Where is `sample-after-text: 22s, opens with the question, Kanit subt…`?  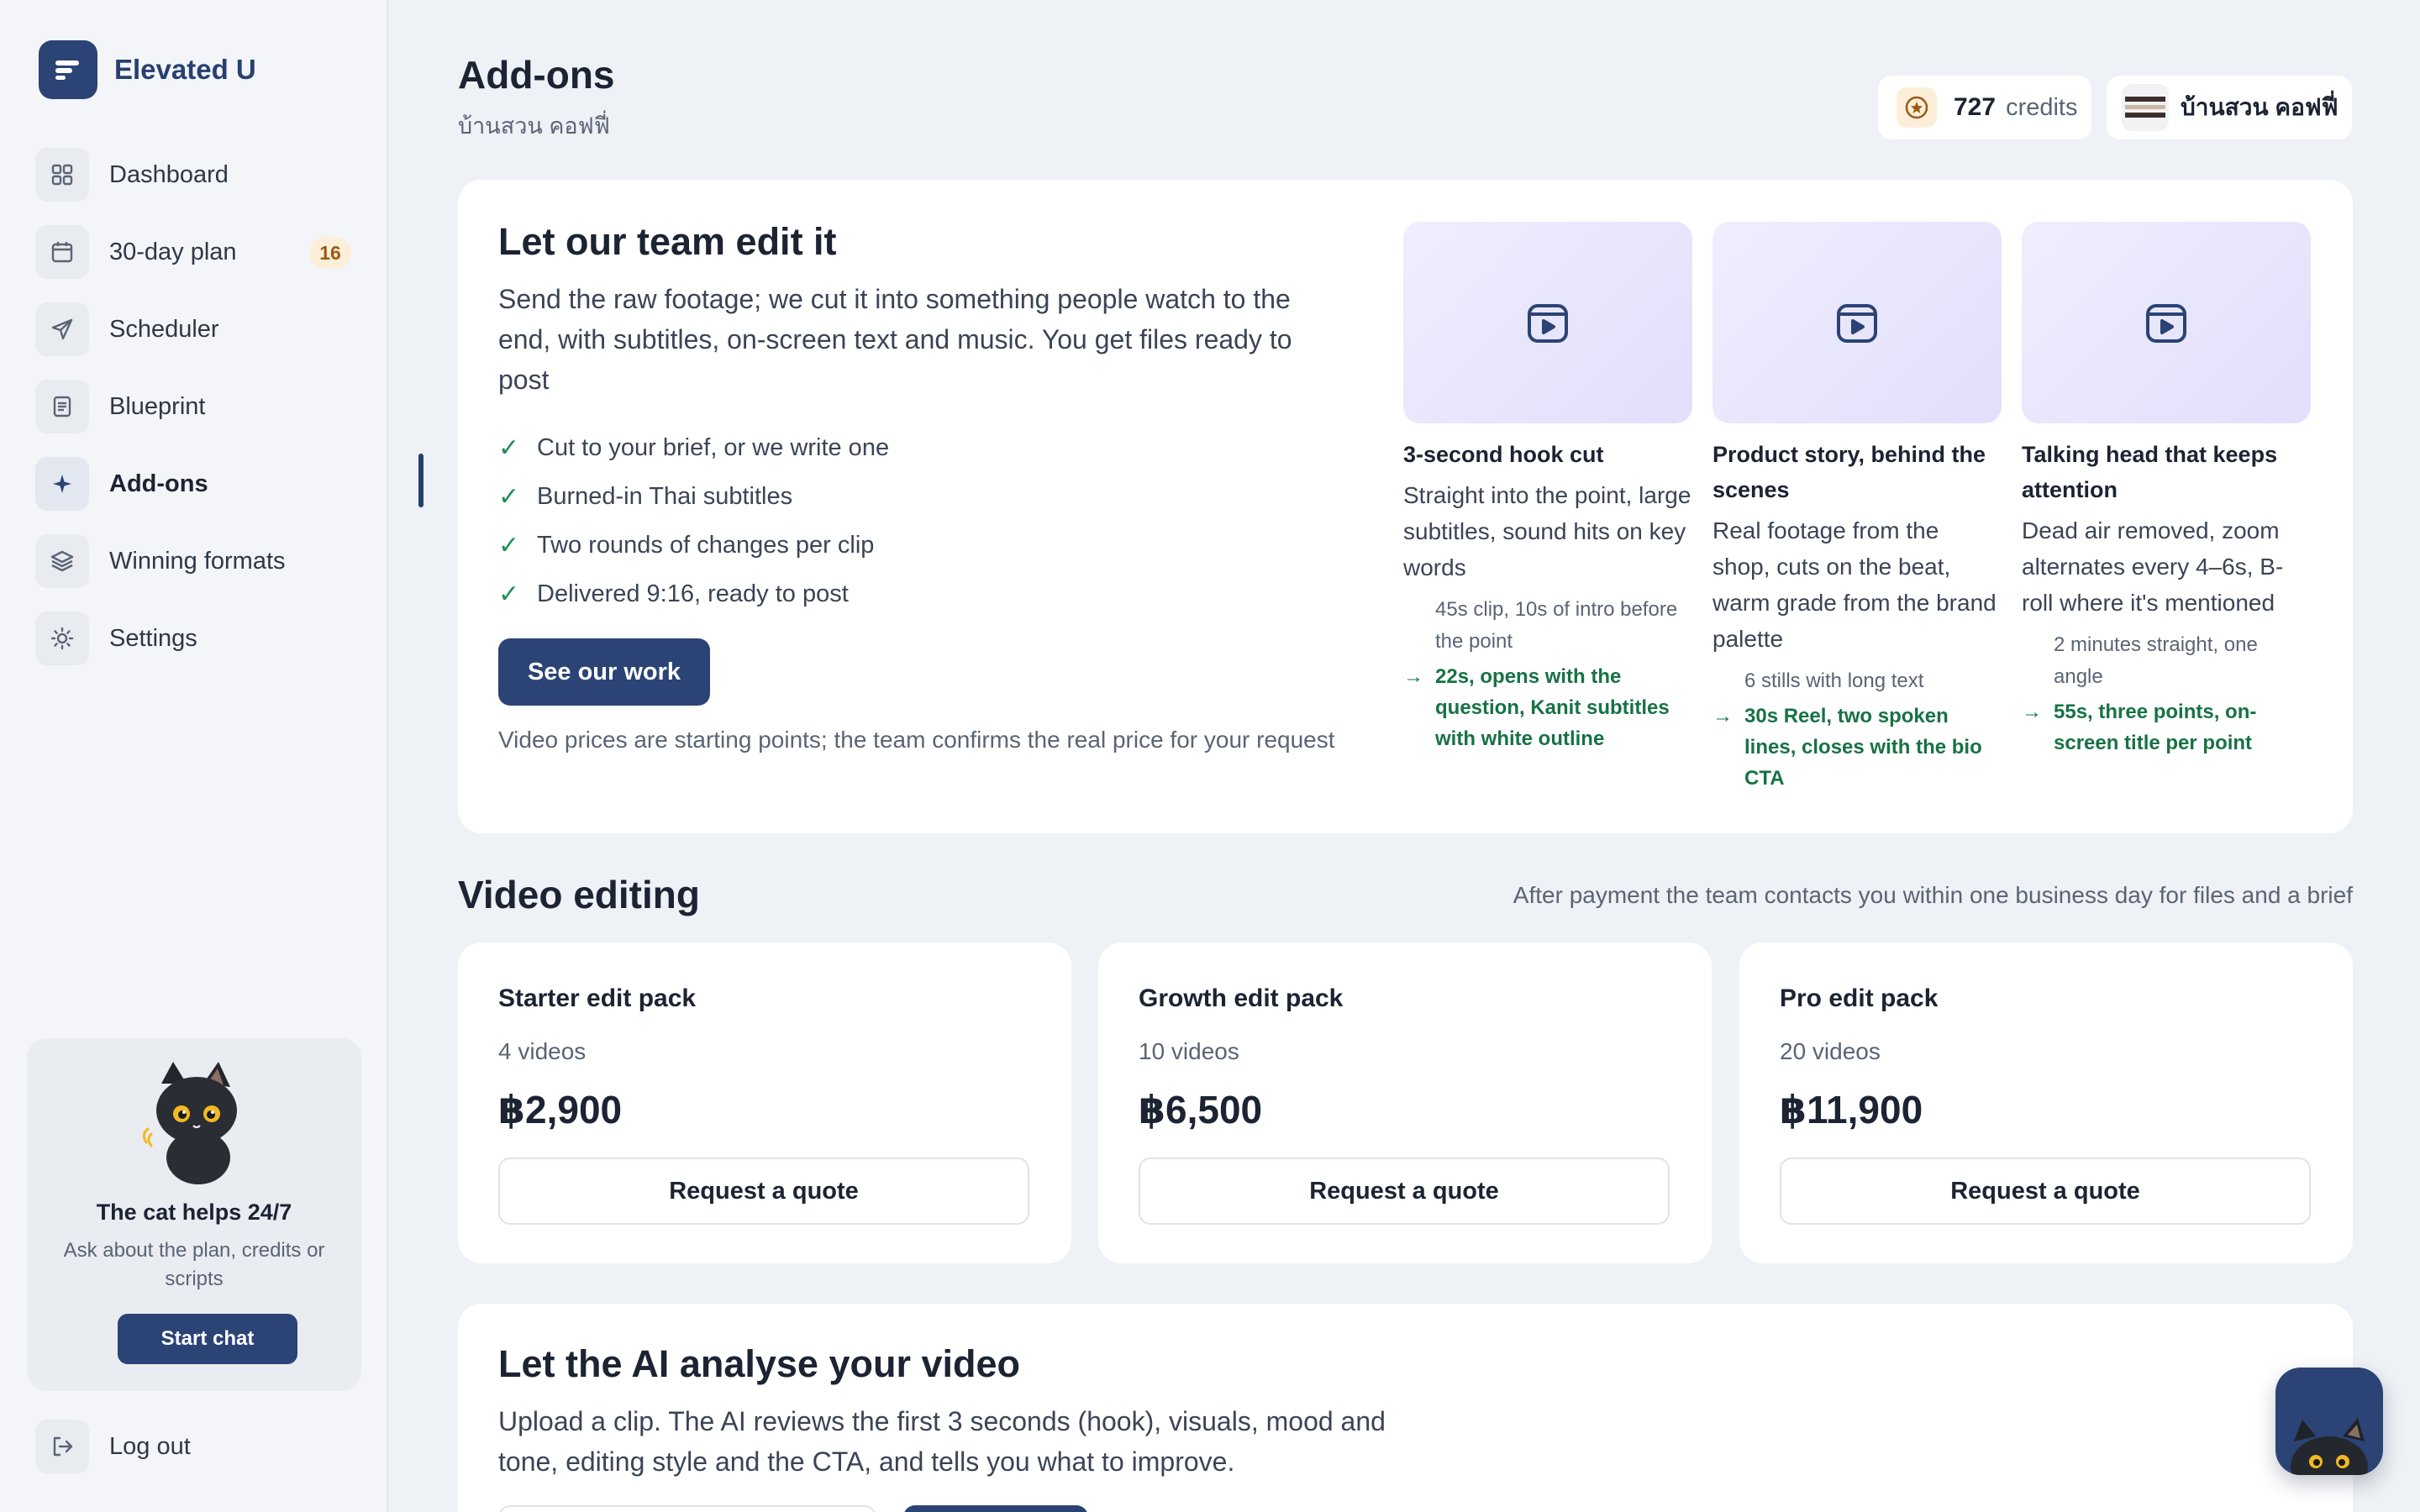 sample-after-text: 22s, opens with the question, Kanit subt… is located at coordinates (1553, 707).